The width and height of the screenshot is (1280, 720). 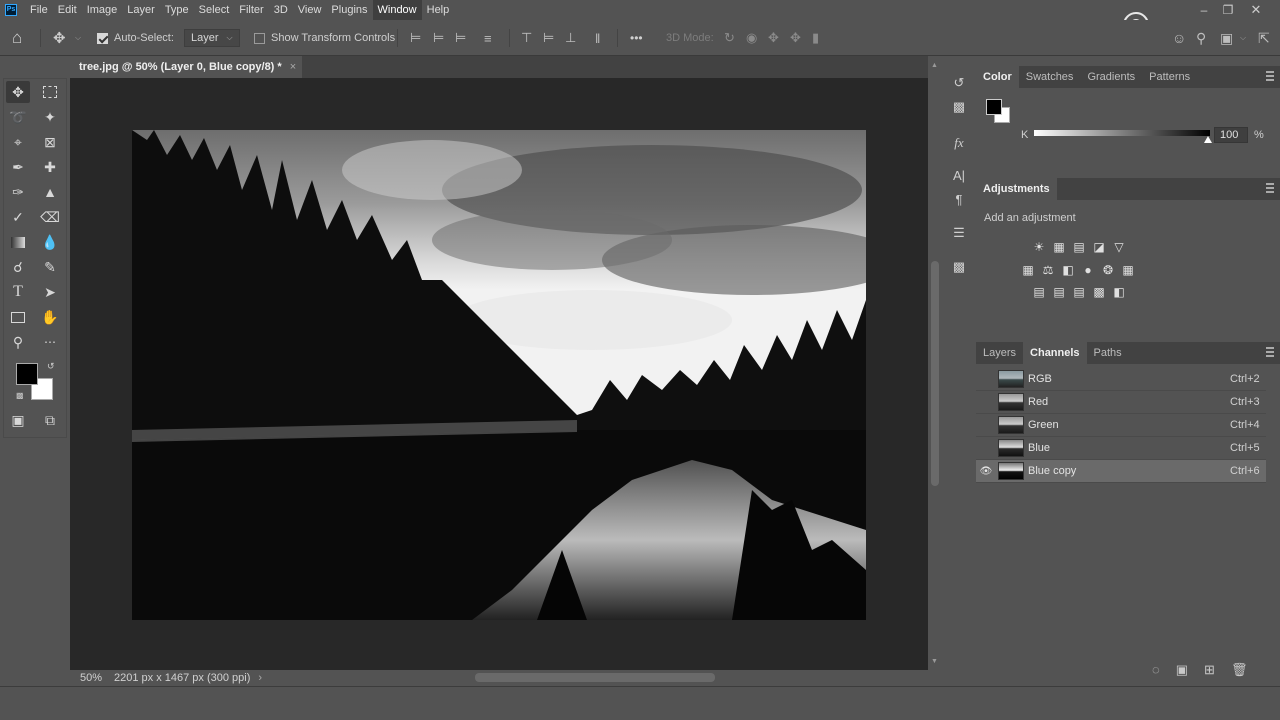 I want to click on channel-row-blue-copy: 👁 Blue copy Ctrl+6, so click(x=1121, y=471).